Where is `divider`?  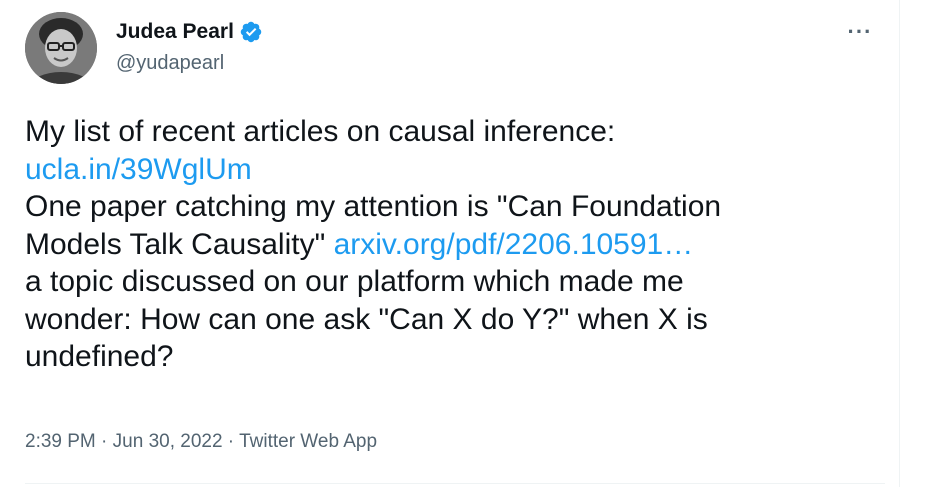
divider is located at coordinates (455, 483).